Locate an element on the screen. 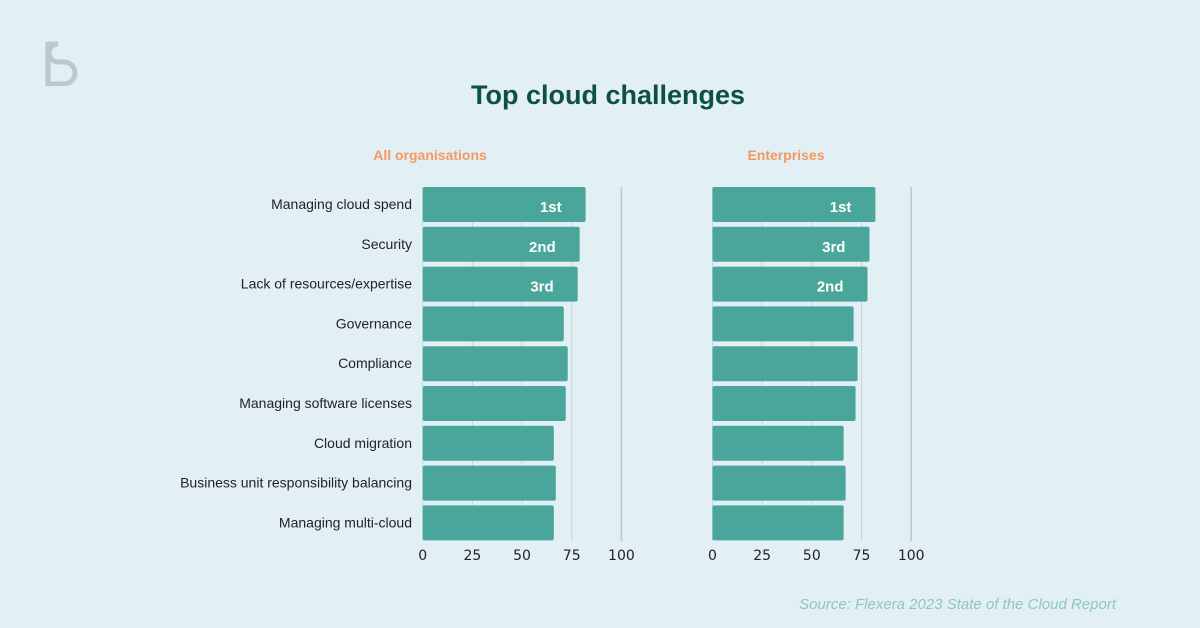 This screenshot has height=628, width=1200. category-label: Lack of resources/expertise is located at coordinates (326, 284).